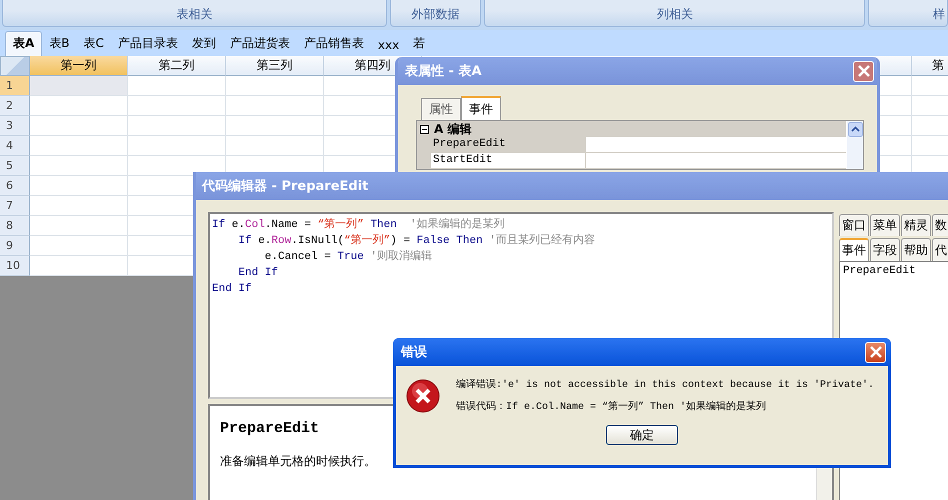  What do you see at coordinates (285, 186) in the screenshot?
I see `window-title: 代码编辑器 - PrepareEdit` at bounding box center [285, 186].